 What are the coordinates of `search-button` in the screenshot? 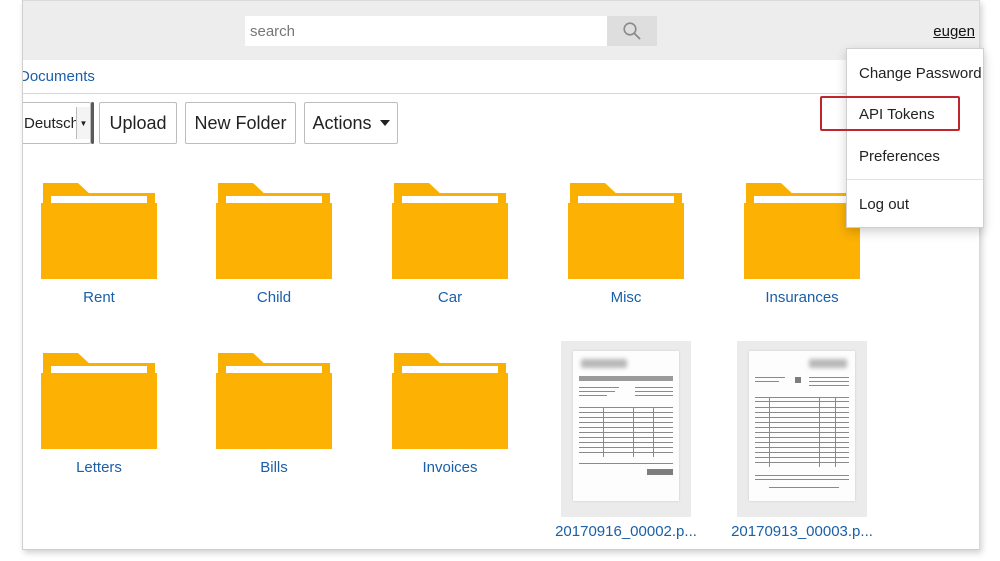 It's located at (632, 31).